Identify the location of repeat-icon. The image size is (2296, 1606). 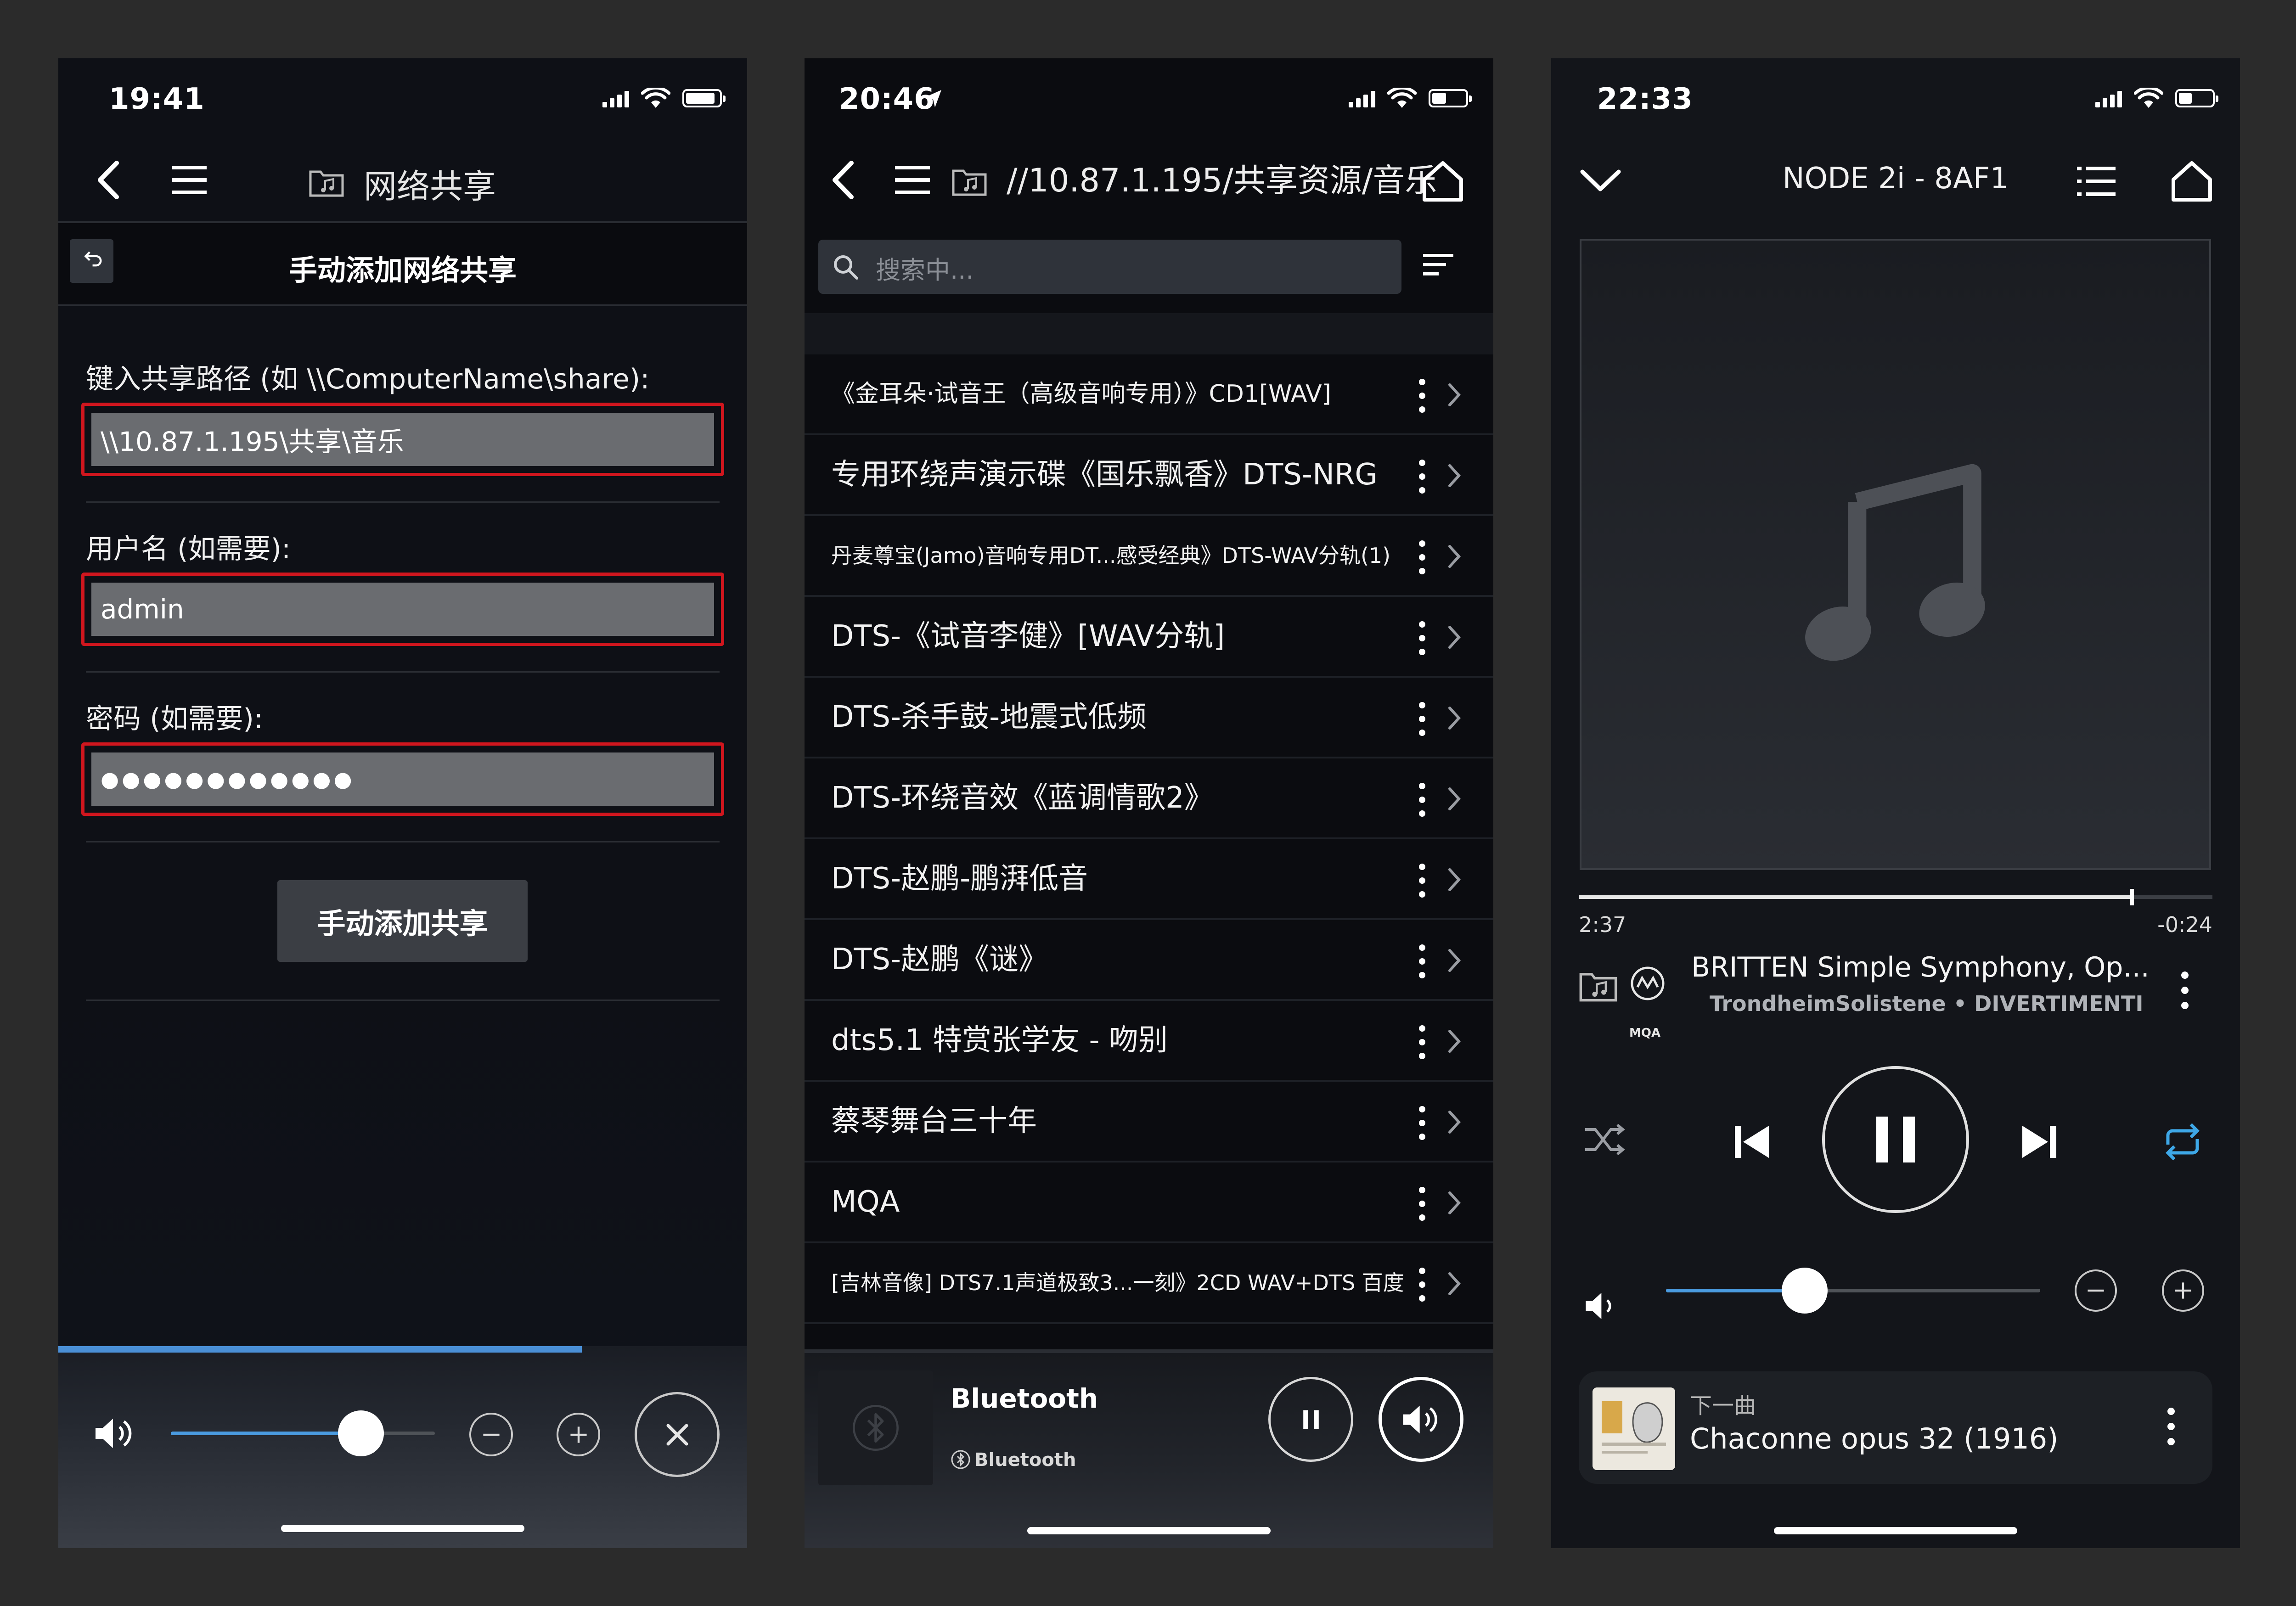
(2183, 1142).